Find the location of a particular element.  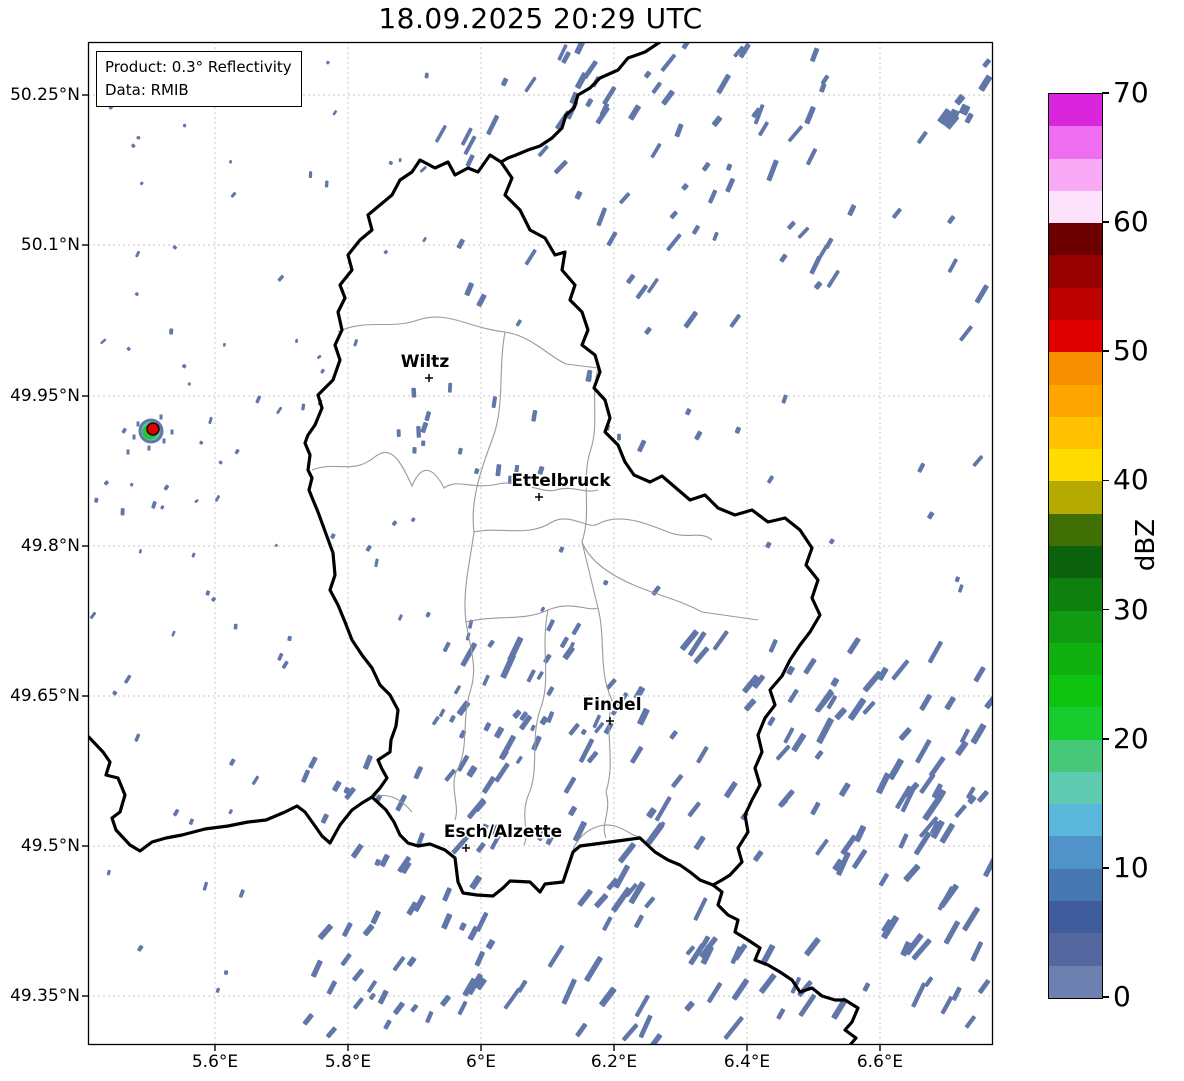

lon-tick-label: 6.2°E is located at coordinates (614, 1062).